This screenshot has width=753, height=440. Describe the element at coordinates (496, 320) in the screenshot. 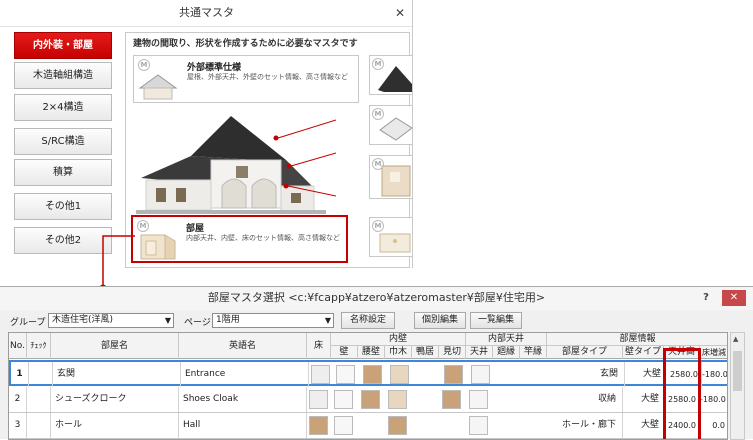

I see `list-edit-button: 一覧編集` at that location.